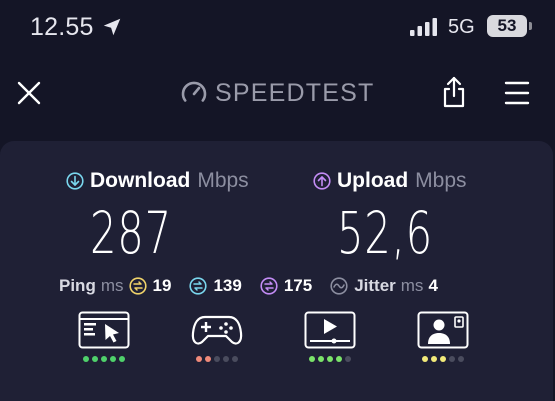 This screenshot has height=401, width=555. Describe the element at coordinates (322, 181) in the screenshot. I see `arrow-up-circle-icon` at that location.